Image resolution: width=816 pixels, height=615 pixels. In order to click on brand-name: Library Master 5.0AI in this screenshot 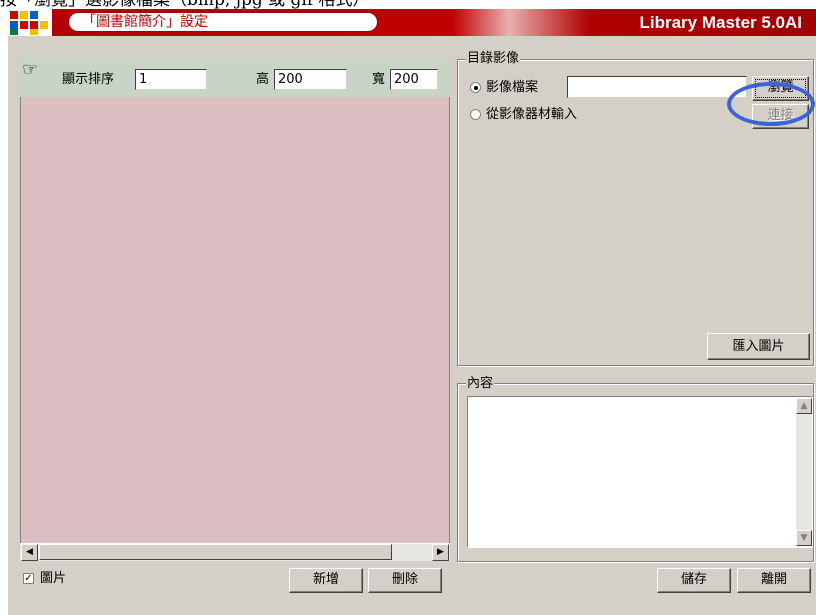, I will do `click(720, 22)`.